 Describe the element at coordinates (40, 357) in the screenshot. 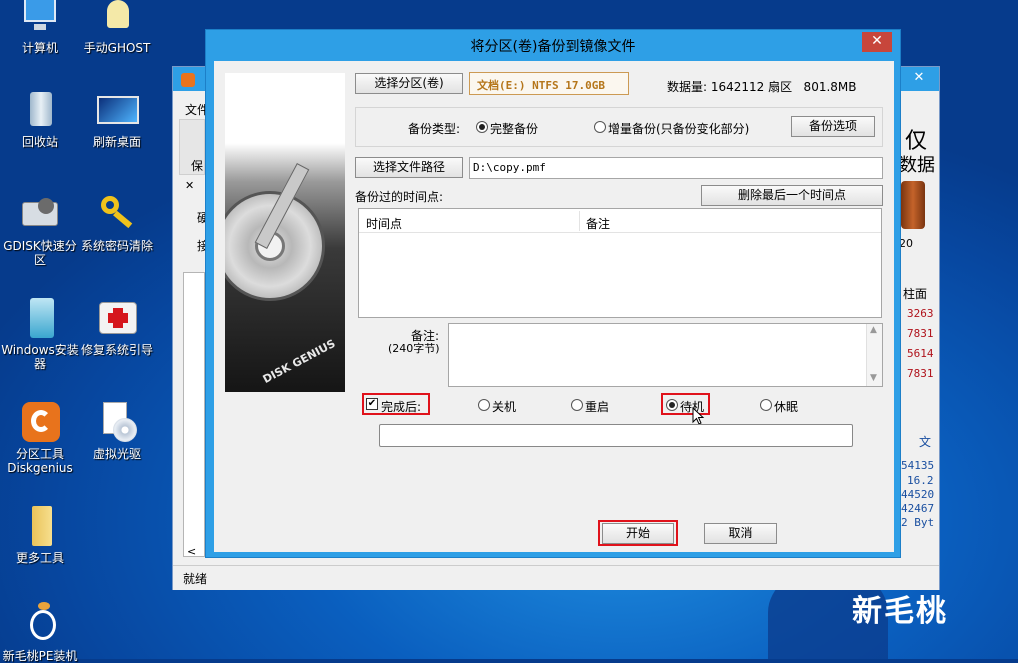

I see `desktop-icon-label: Windows安装器` at that location.